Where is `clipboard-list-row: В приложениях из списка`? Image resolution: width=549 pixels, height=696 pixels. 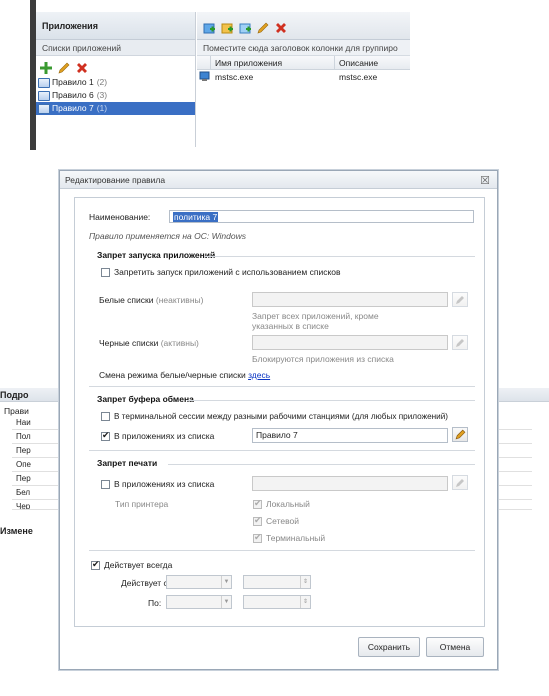 clipboard-list-row: В приложениях из списка is located at coordinates (158, 435).